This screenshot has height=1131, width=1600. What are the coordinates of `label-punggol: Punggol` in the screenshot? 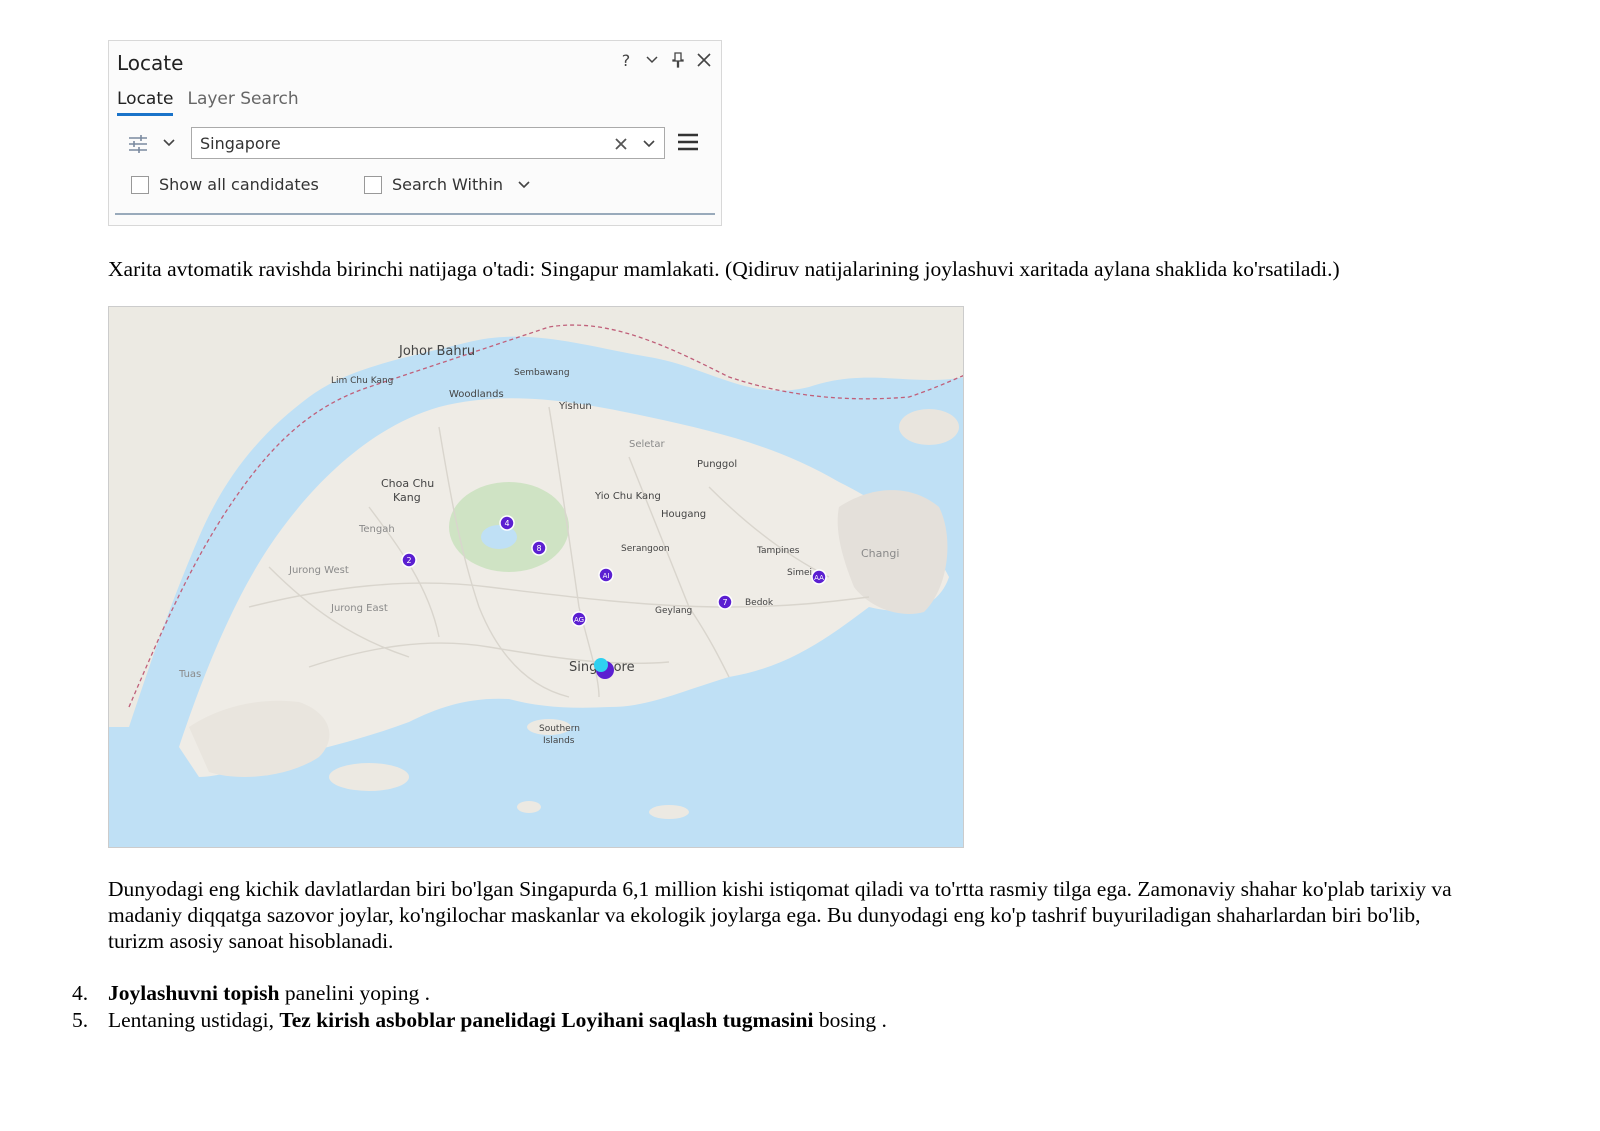 It's located at (717, 464).